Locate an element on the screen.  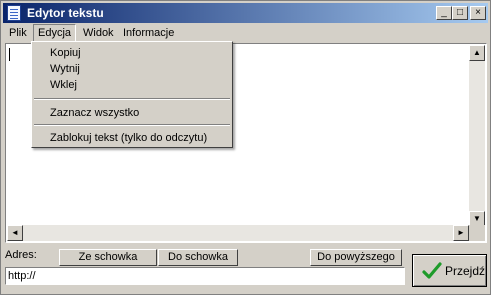
scroll-corner is located at coordinates (477, 233).